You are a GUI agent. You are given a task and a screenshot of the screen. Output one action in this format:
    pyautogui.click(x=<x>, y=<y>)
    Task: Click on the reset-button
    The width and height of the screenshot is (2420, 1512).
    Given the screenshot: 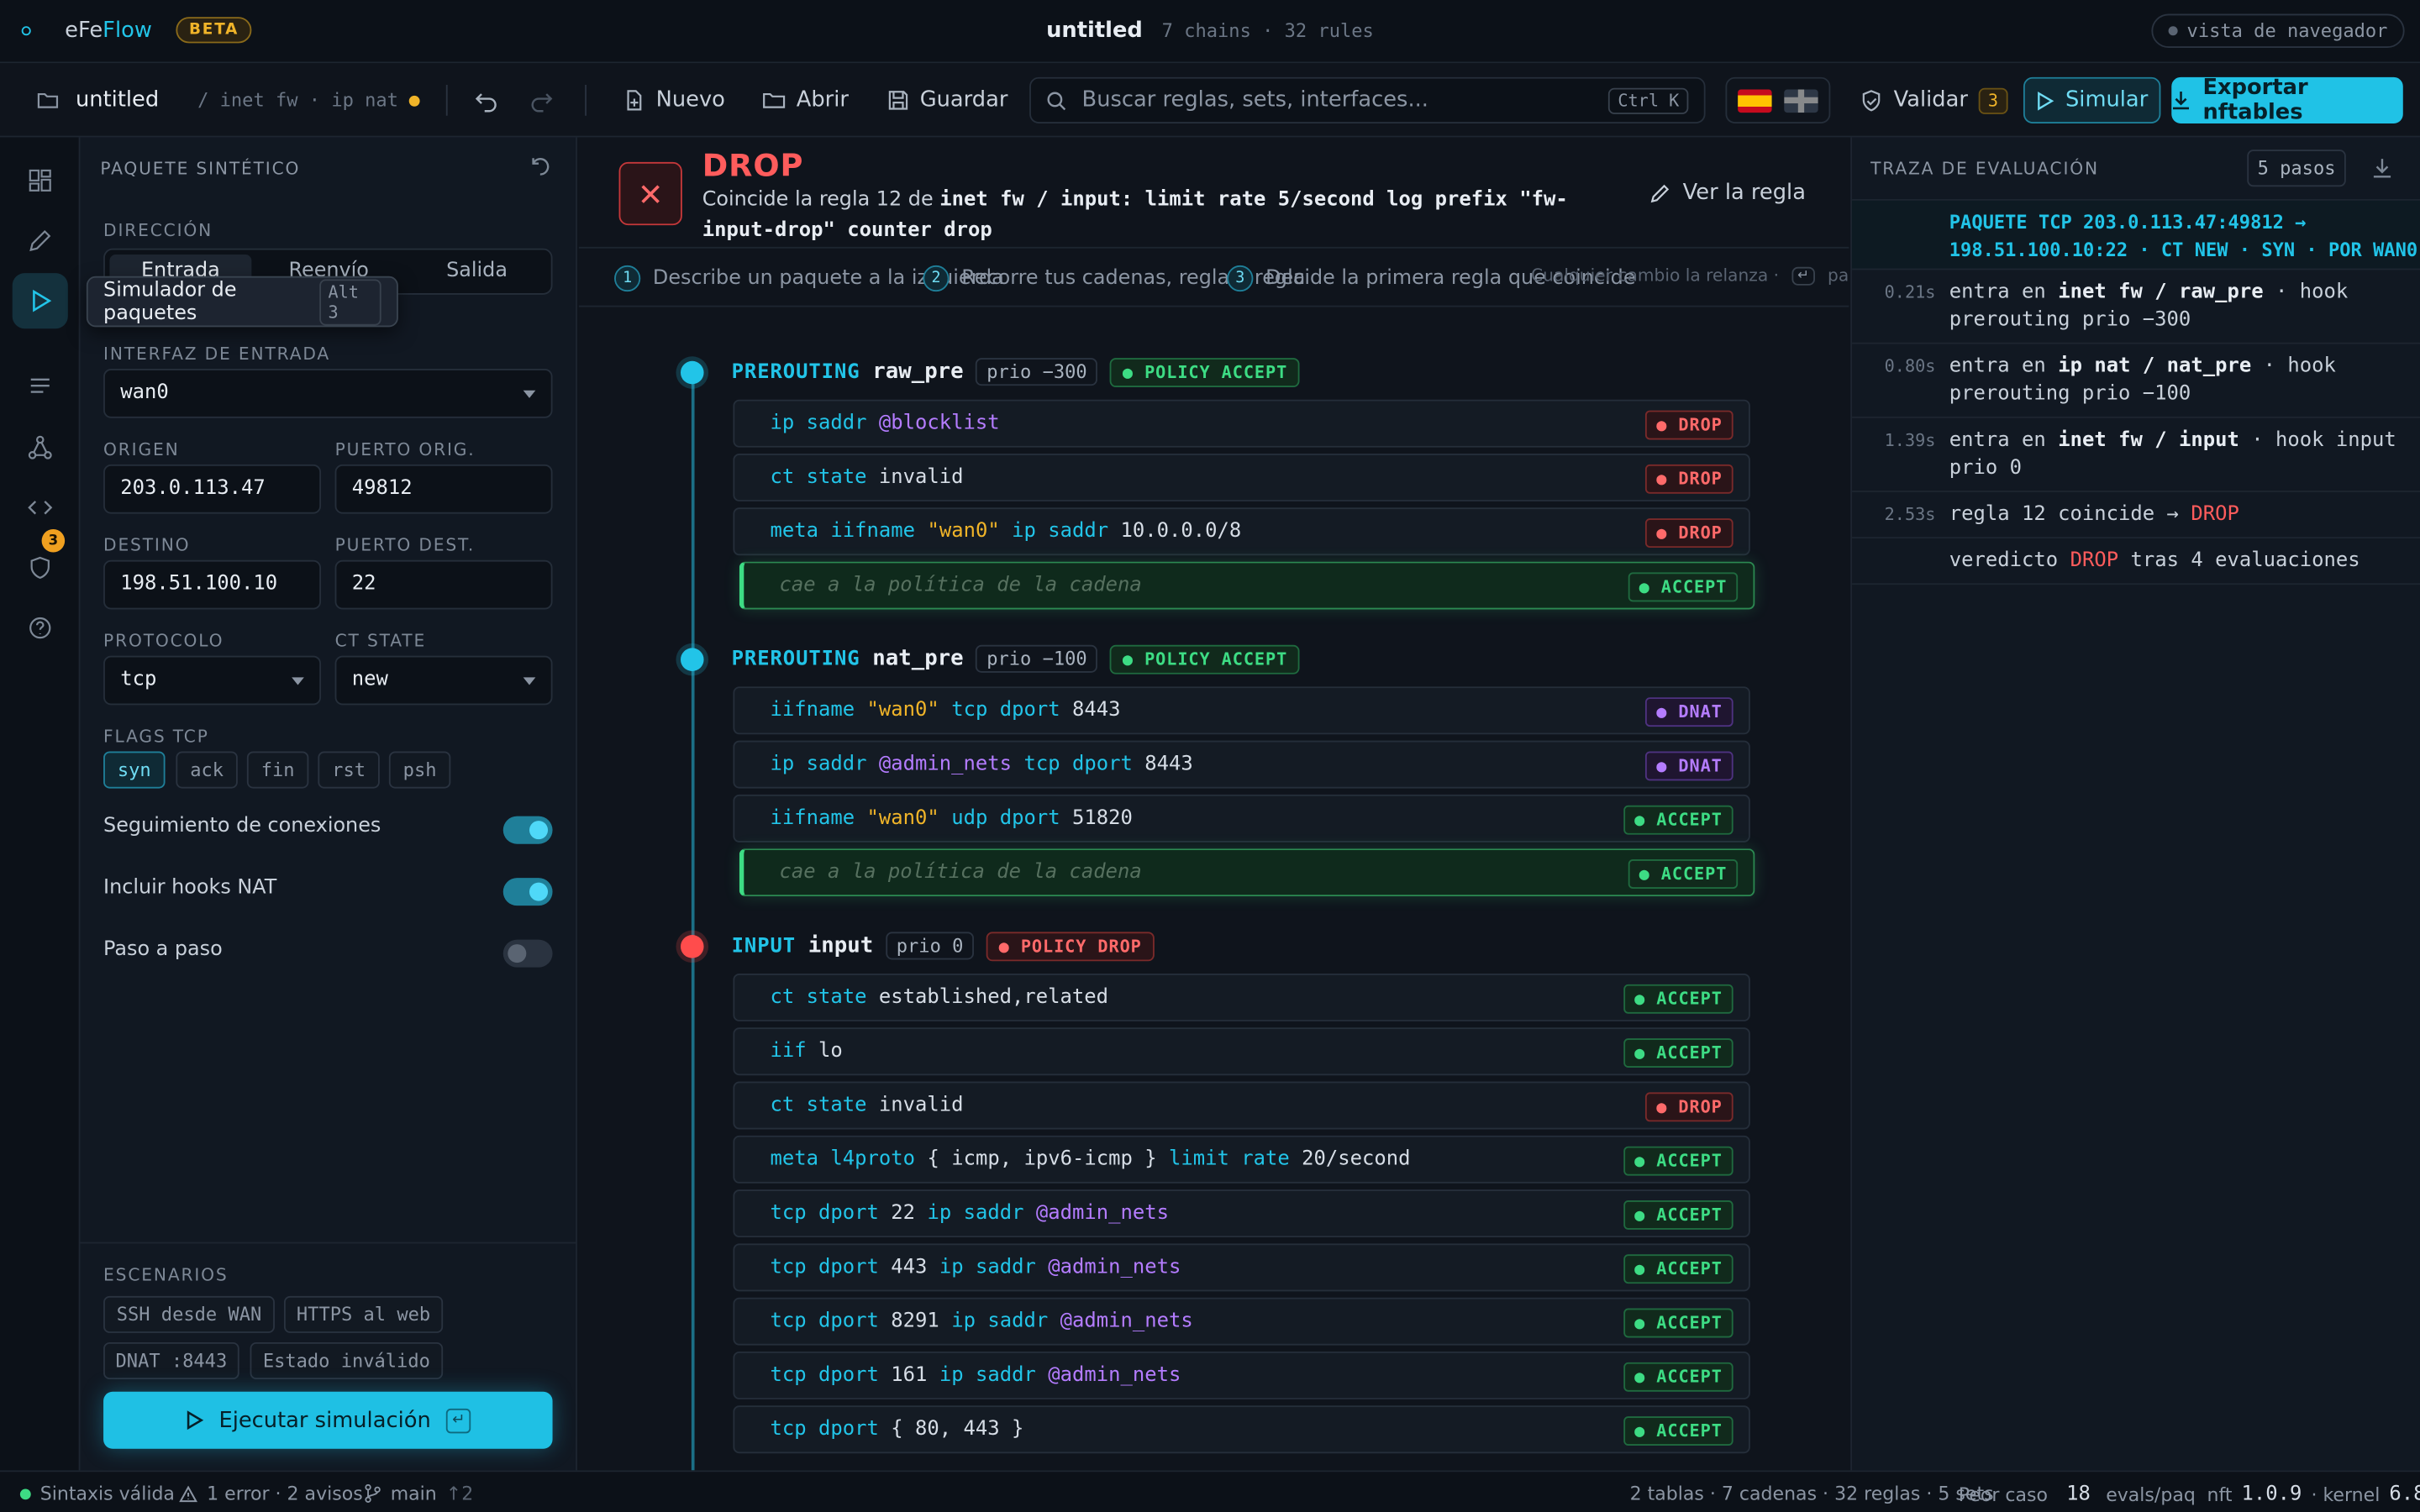 What is the action you would take?
    pyautogui.click(x=540, y=169)
    